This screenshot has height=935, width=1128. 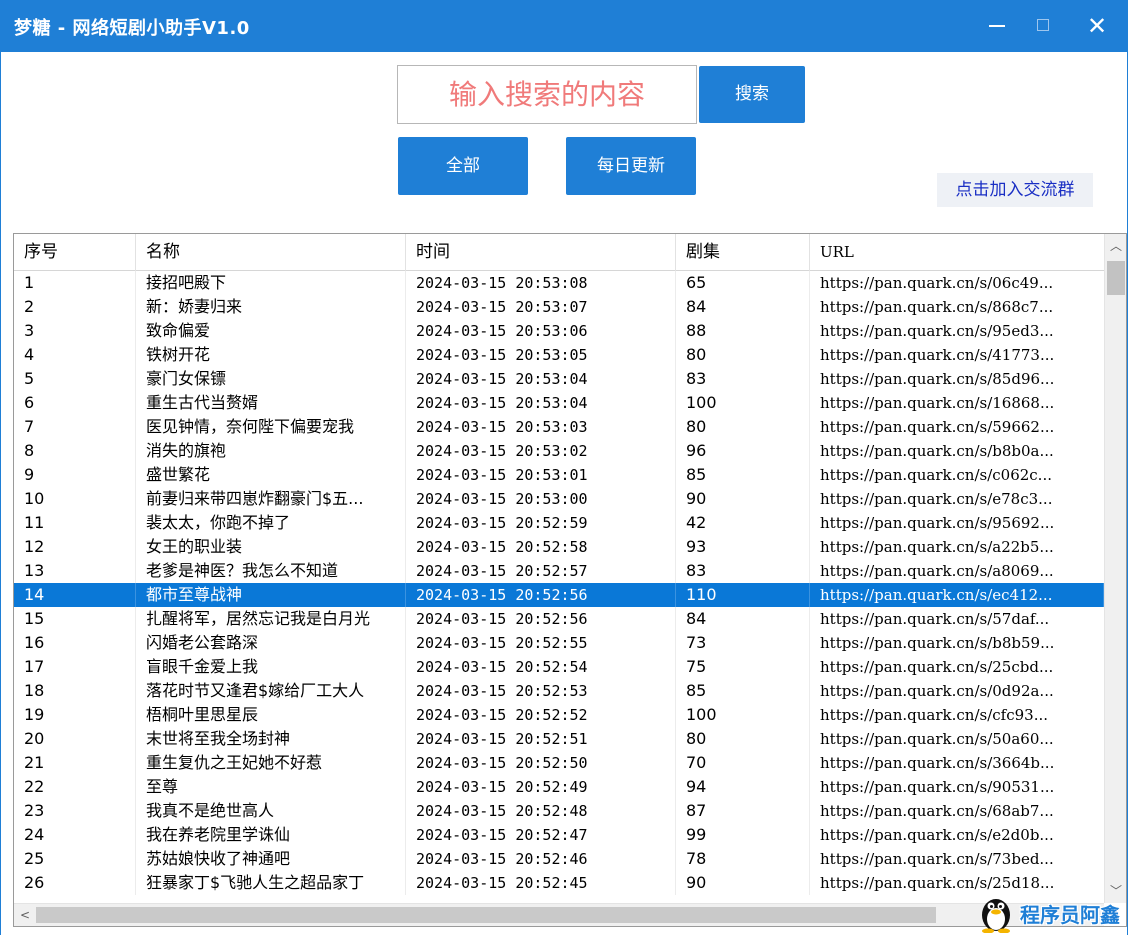 I want to click on horizontal-scrollbar: <, so click(x=559, y=914).